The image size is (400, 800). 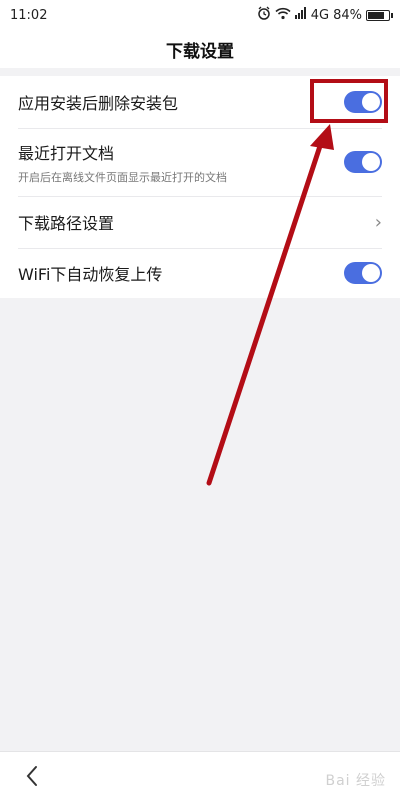 I want to click on setting-title: WiFi下自动恢复上传, so click(x=90, y=274).